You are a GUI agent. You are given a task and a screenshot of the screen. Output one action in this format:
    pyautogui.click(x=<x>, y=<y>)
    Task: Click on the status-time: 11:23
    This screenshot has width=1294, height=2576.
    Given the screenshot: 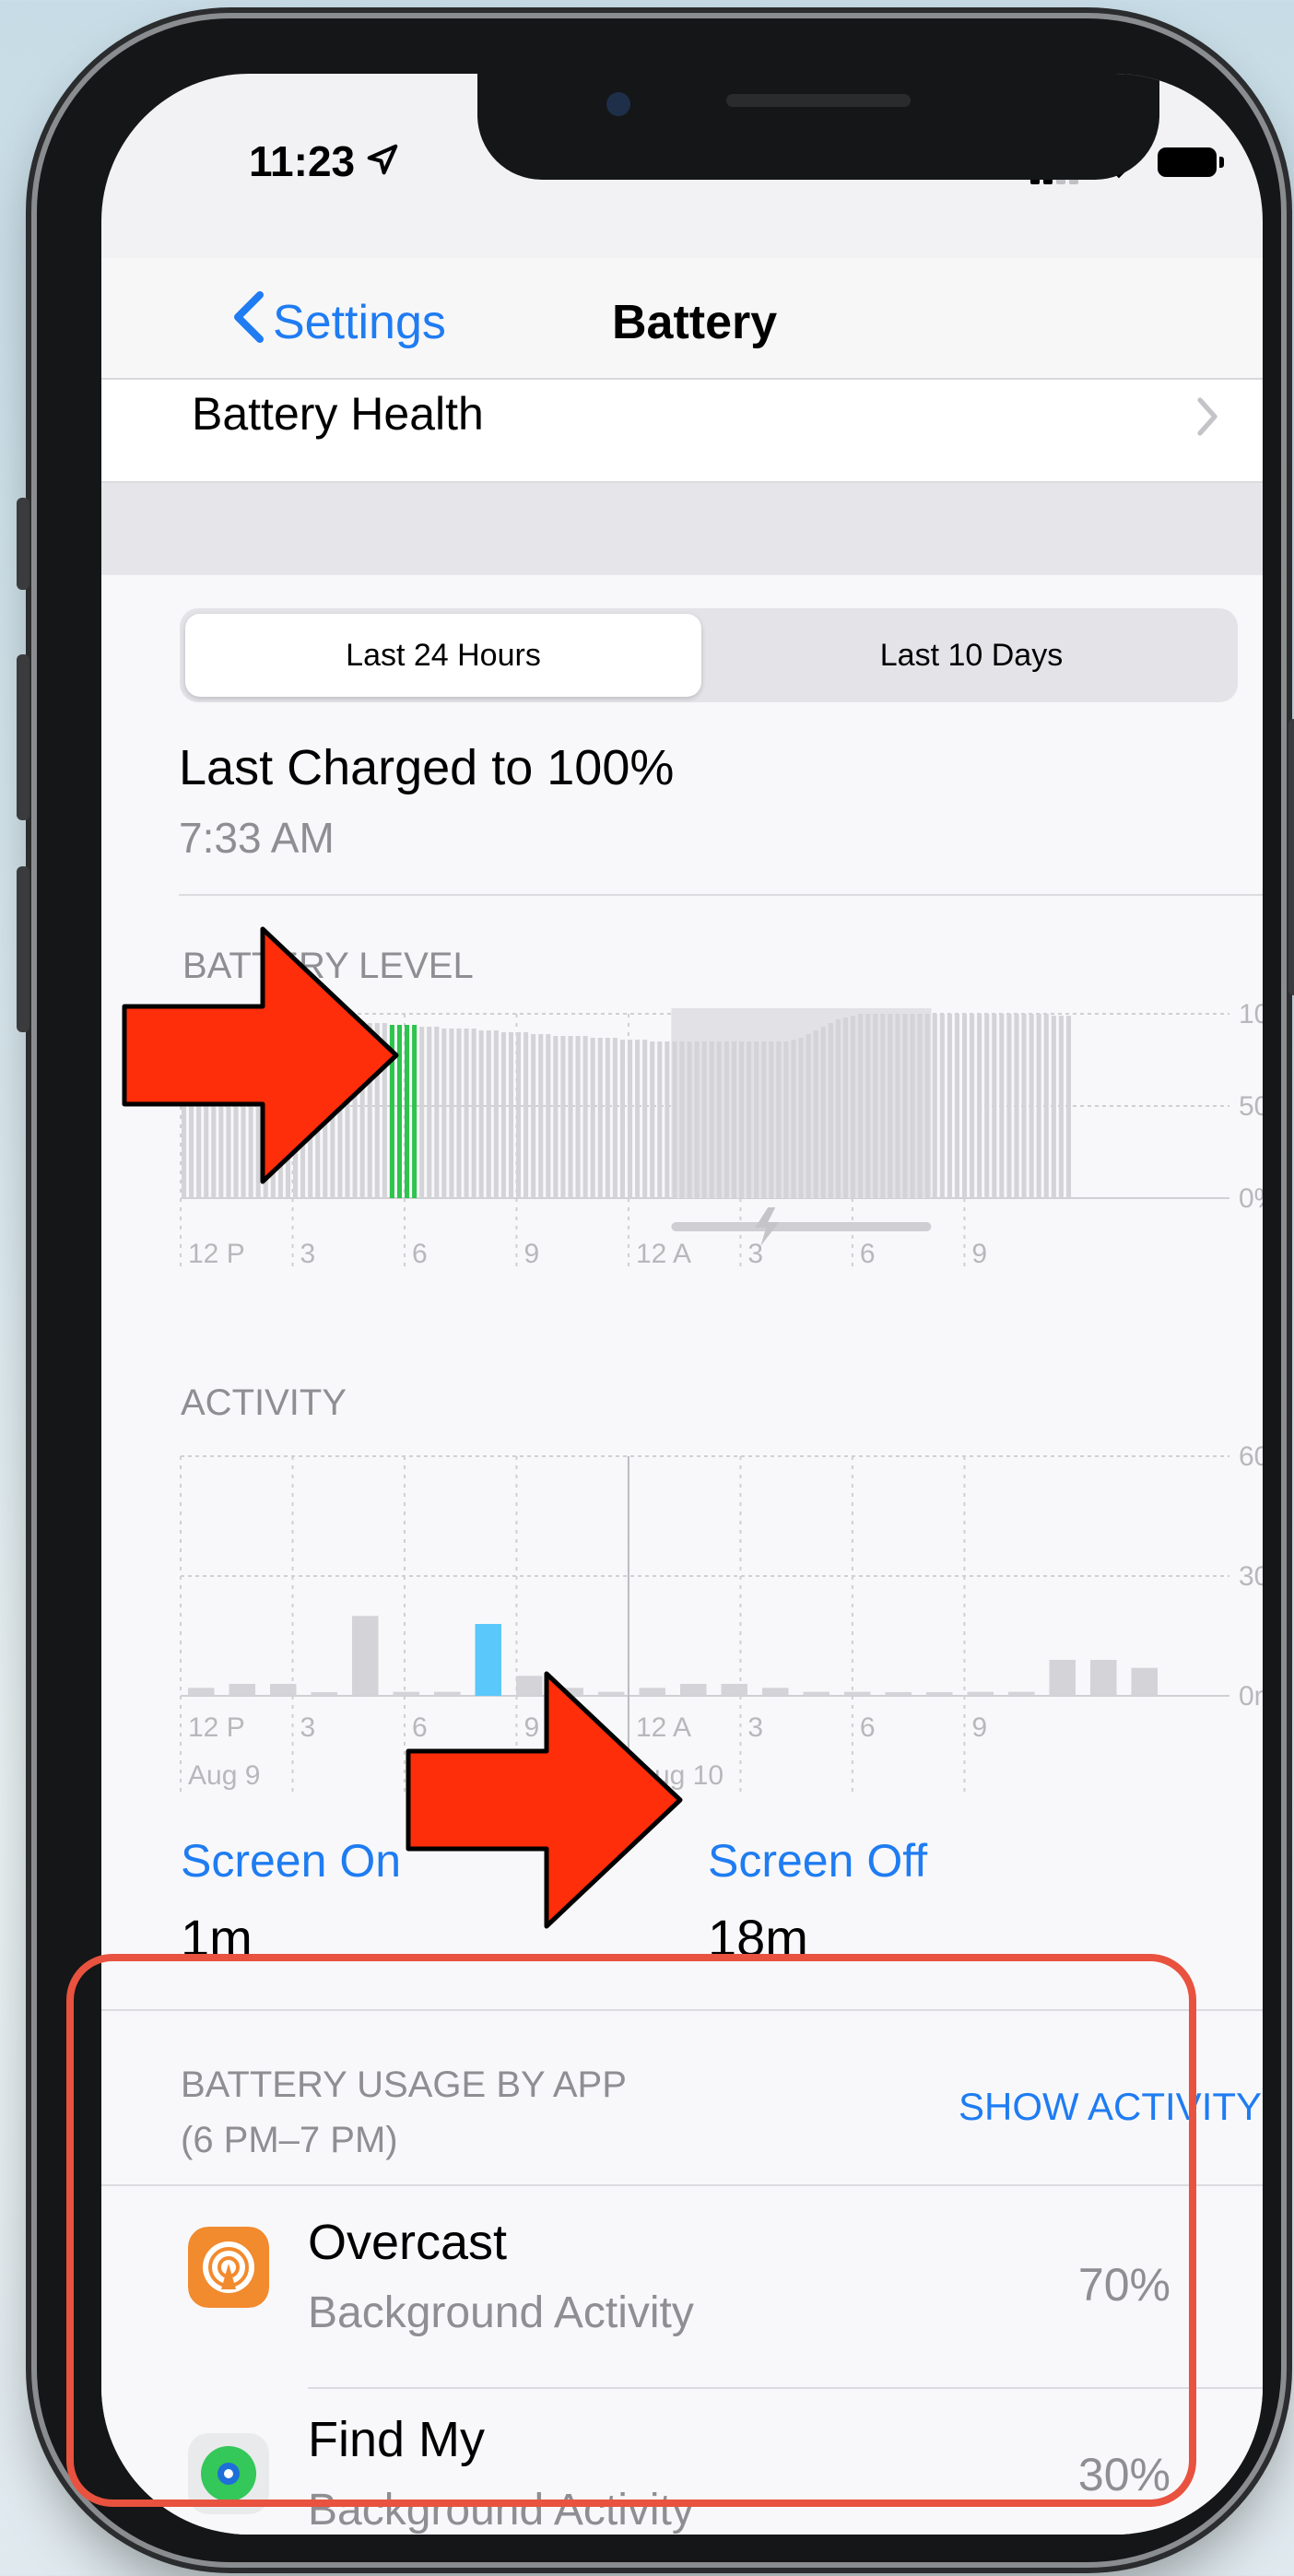 What is the action you would take?
    pyautogui.click(x=302, y=161)
    